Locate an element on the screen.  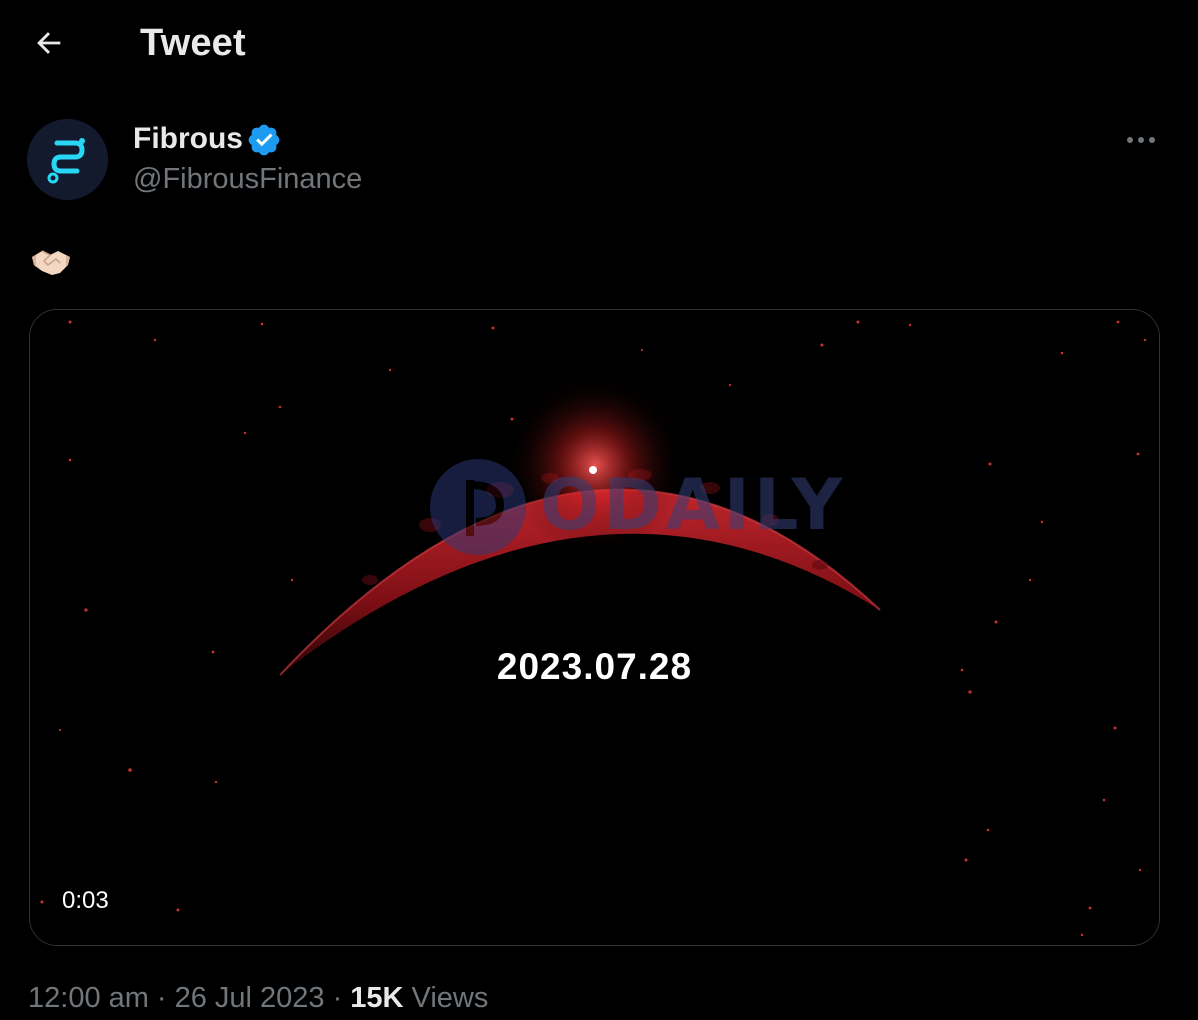
tweet-meta: 12:00 am · 26 Jul 2023 · 15K Views is located at coordinates (258, 998).